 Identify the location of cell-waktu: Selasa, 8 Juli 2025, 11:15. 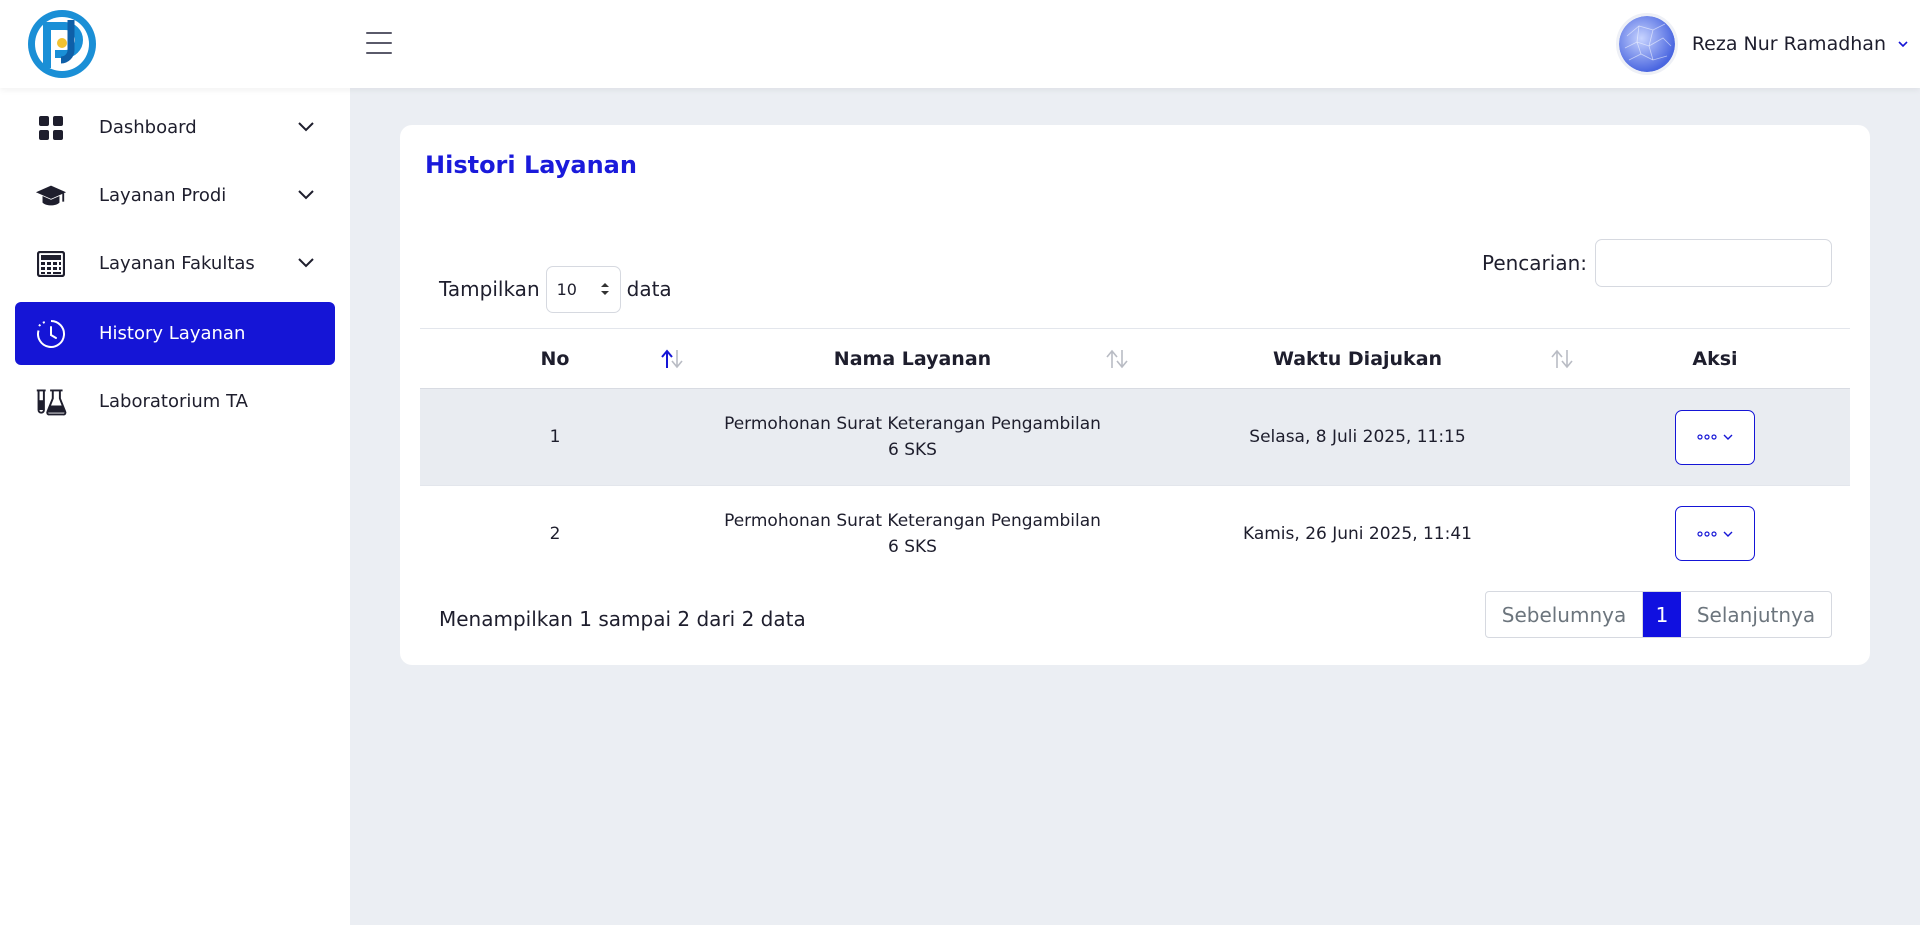
(1357, 437).